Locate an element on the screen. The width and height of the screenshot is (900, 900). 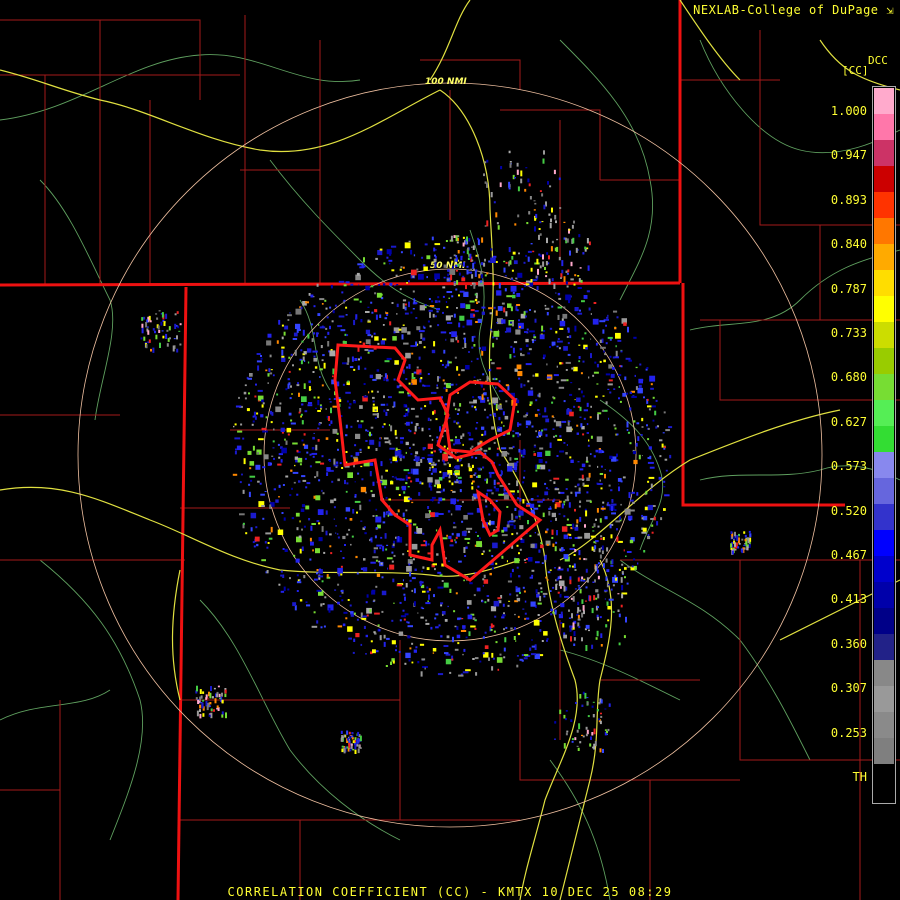
colorbar-tick-label: 0.307 is located at coordinates (848, 688).